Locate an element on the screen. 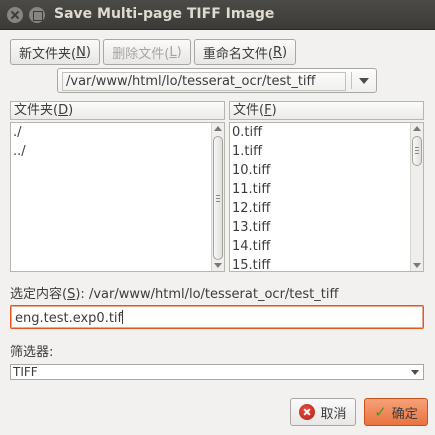 The width and height of the screenshot is (435, 435). delete-file-button: 删除文件(L) is located at coordinates (147, 52).